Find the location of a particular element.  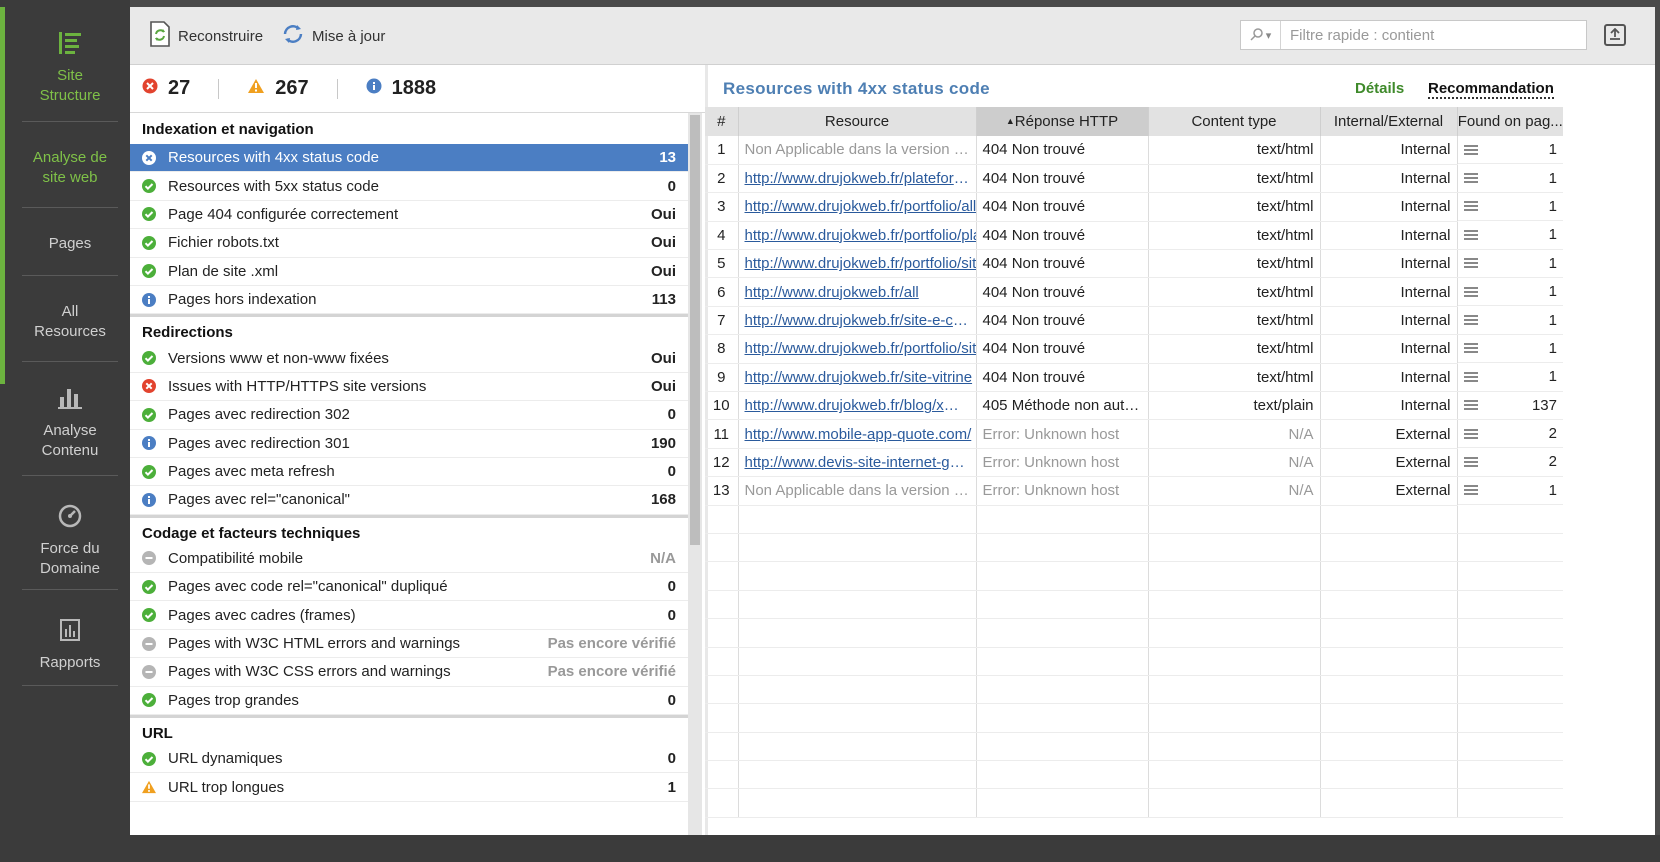

export-button is located at coordinates (1615, 35).